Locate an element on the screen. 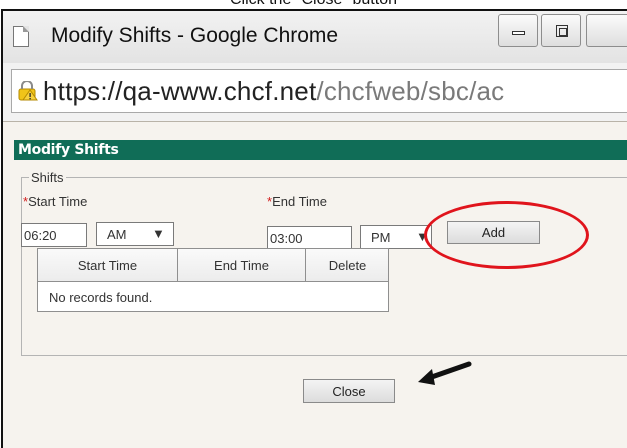 The image size is (627, 448). page-icon is located at coordinates (21, 36).